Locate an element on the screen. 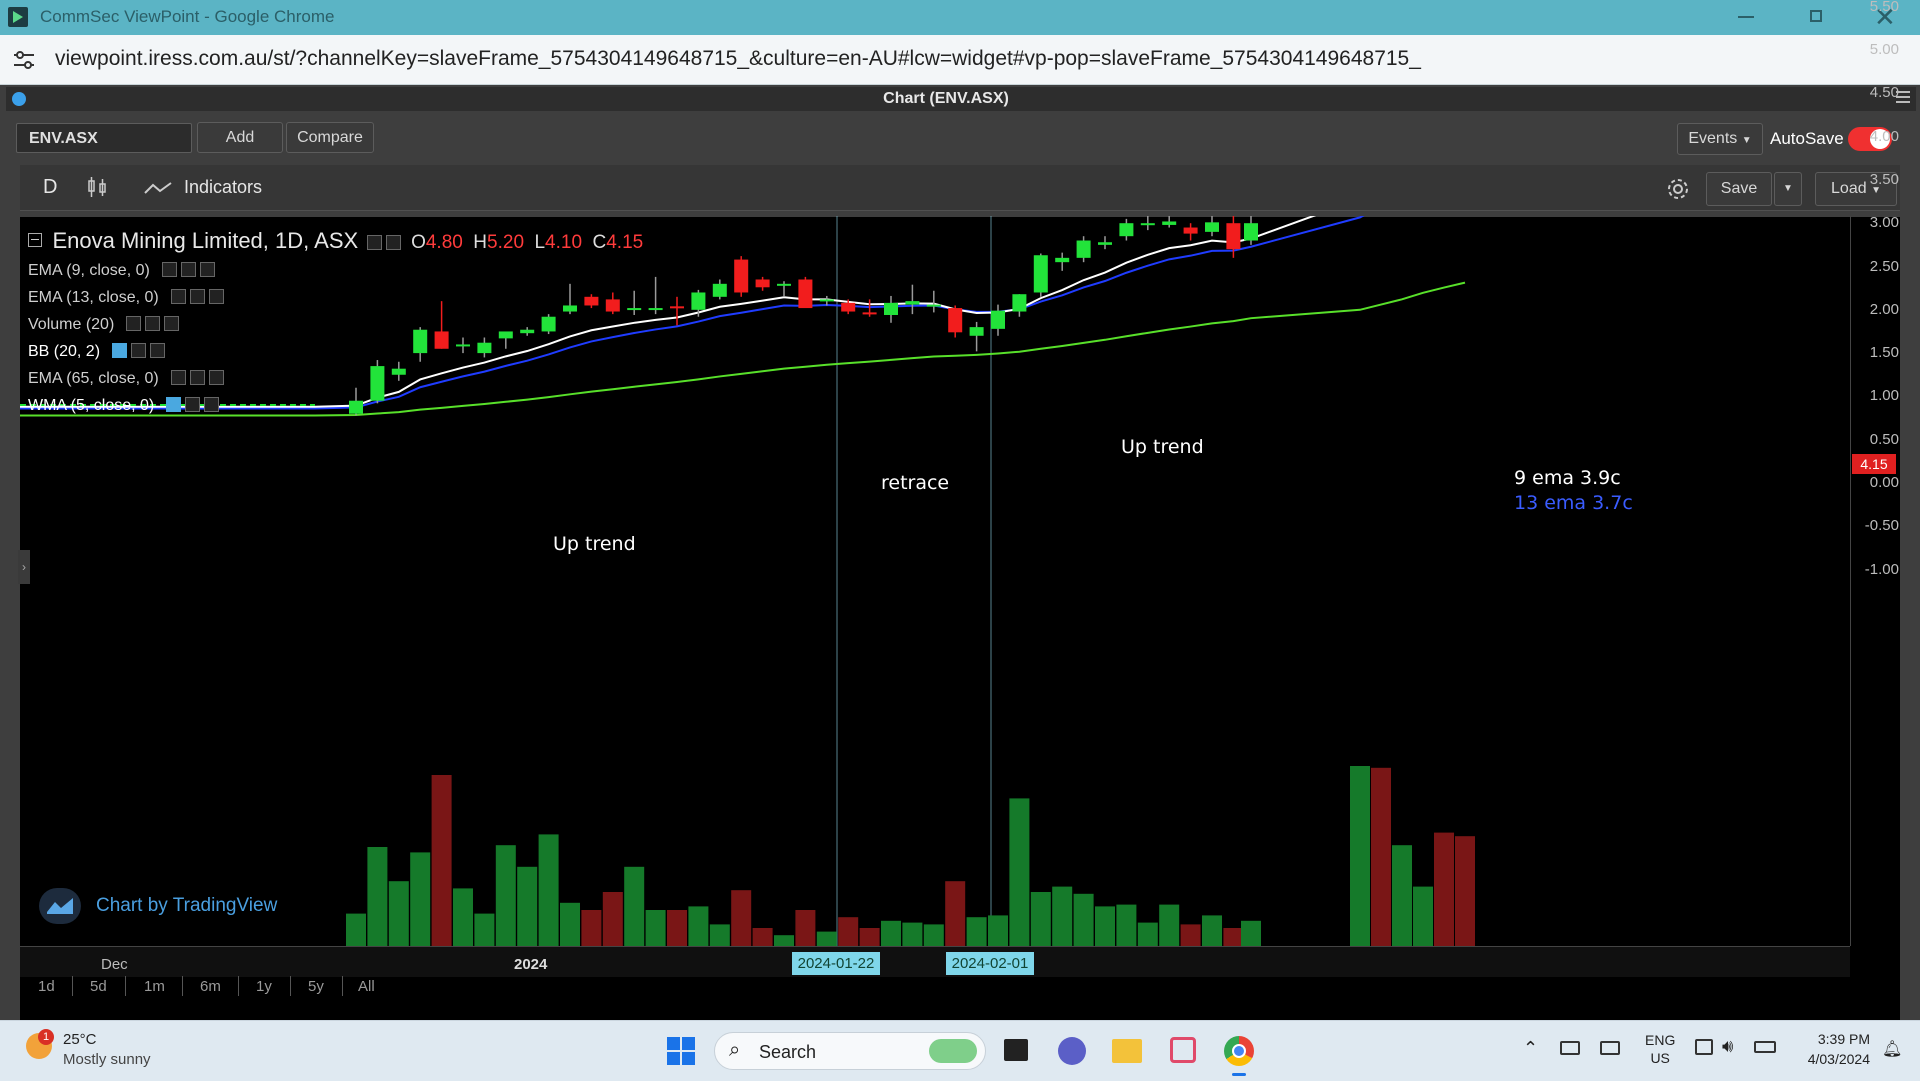  timeframe-5y: 5y is located at coordinates (316, 986).